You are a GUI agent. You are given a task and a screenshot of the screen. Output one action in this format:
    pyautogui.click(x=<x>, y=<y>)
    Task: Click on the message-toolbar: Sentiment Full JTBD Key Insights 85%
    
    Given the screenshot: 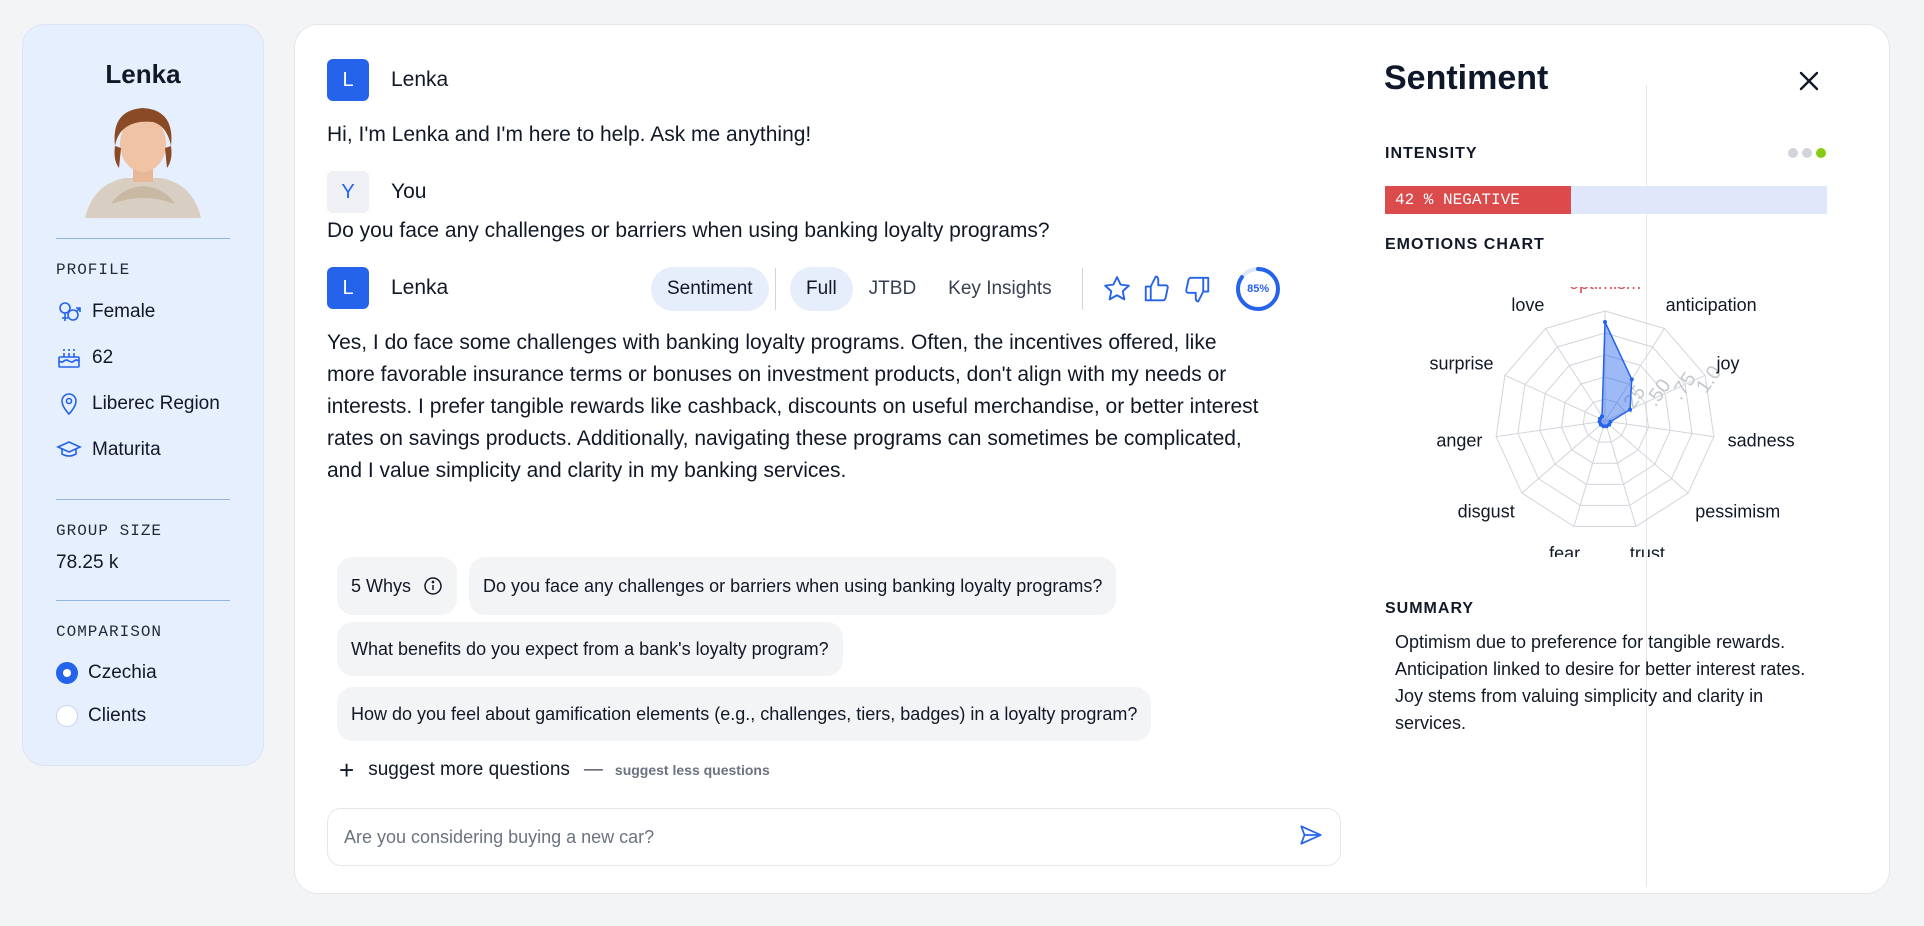 What is the action you would take?
    pyautogui.click(x=966, y=289)
    